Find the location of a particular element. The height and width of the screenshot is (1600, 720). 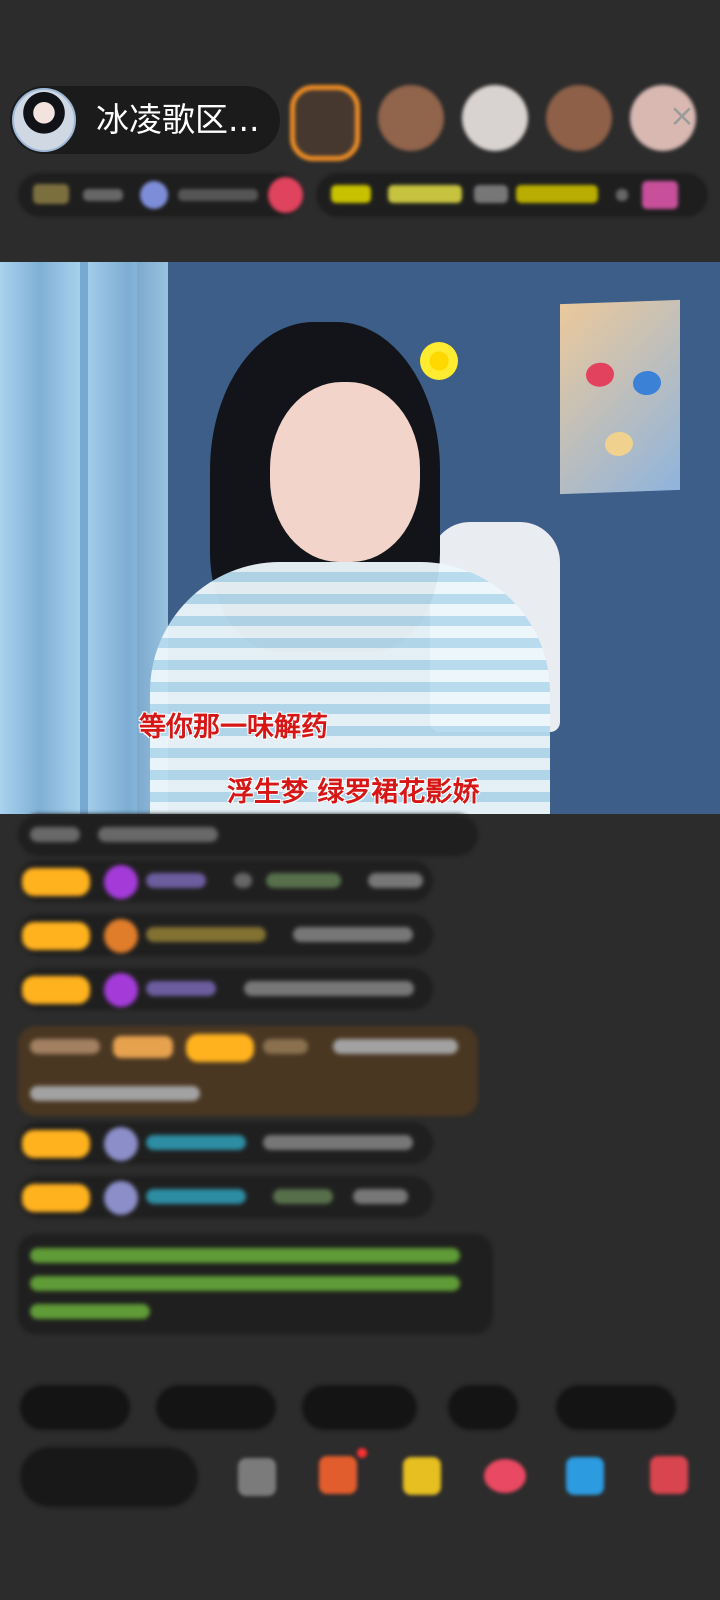

red-packet-icon is located at coordinates (338, 1475).